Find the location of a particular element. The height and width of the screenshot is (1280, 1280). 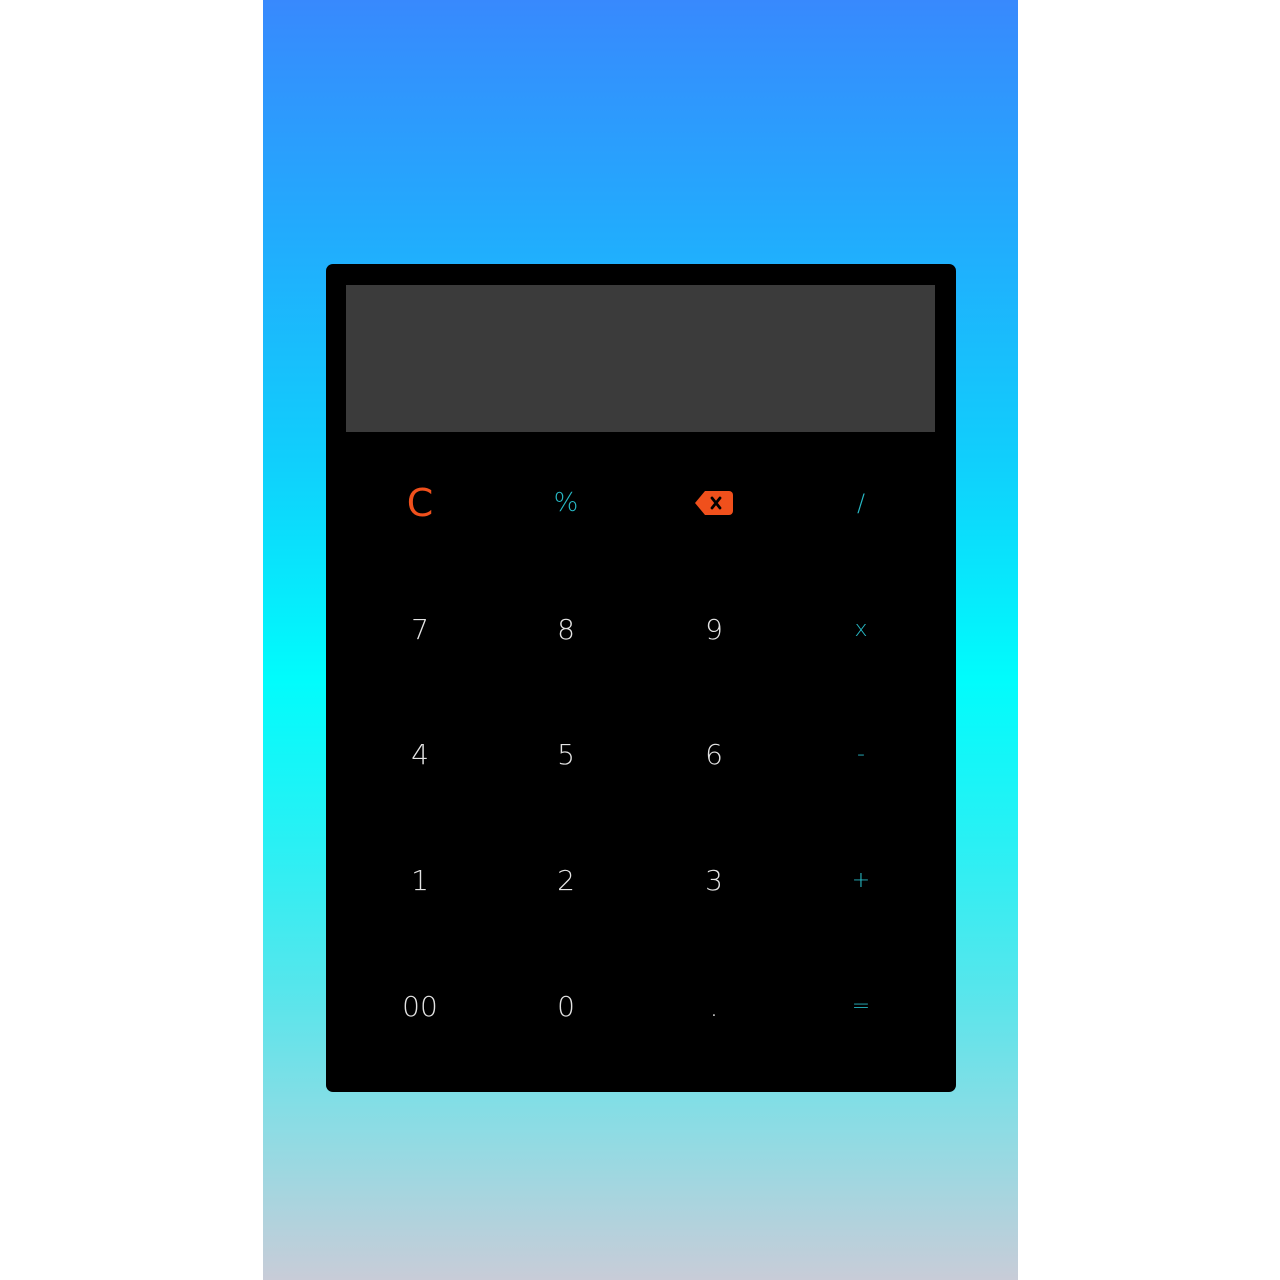

double-zero-button: 00 is located at coordinates (420, 1006).